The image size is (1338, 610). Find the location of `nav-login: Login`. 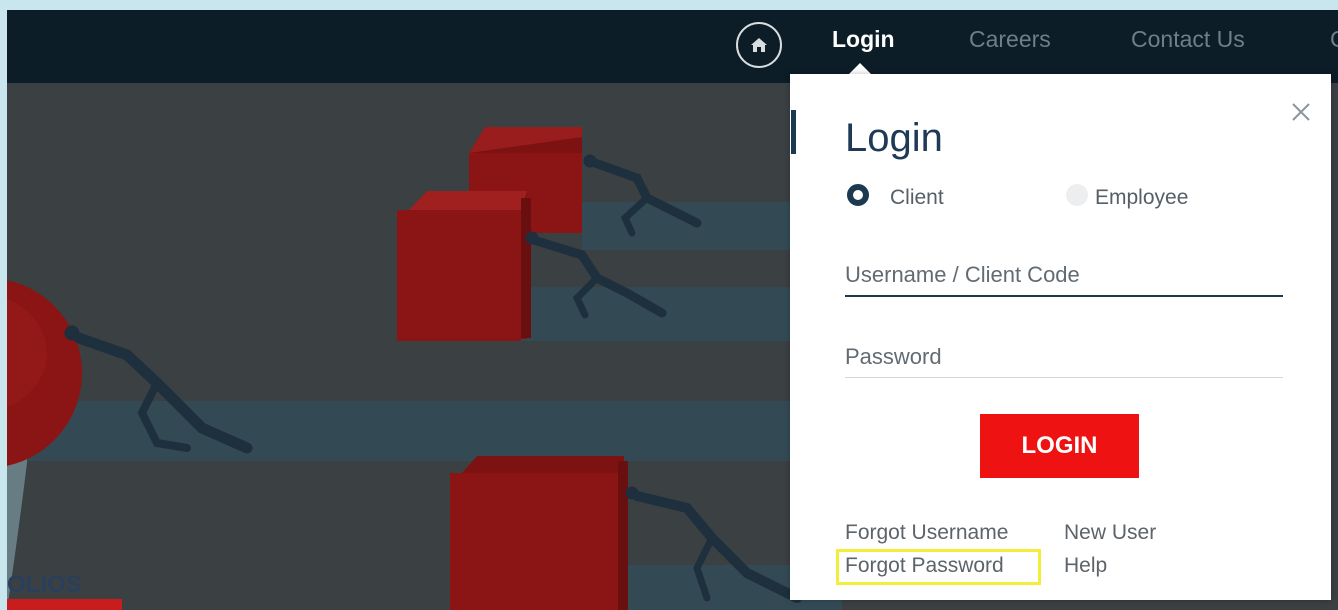

nav-login: Login is located at coordinates (863, 39).